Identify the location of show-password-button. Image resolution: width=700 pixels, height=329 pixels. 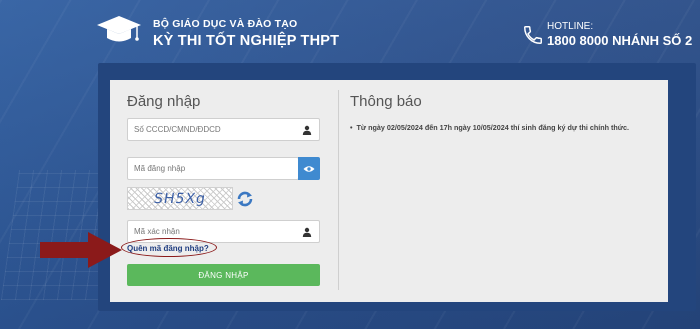
(309, 168).